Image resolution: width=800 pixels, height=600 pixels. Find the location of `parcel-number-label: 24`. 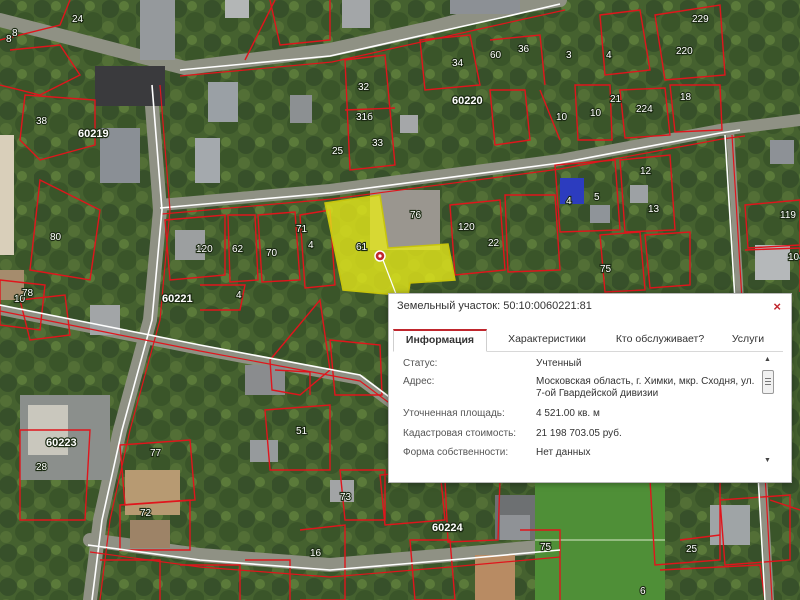

parcel-number-label: 24 is located at coordinates (78, 19).